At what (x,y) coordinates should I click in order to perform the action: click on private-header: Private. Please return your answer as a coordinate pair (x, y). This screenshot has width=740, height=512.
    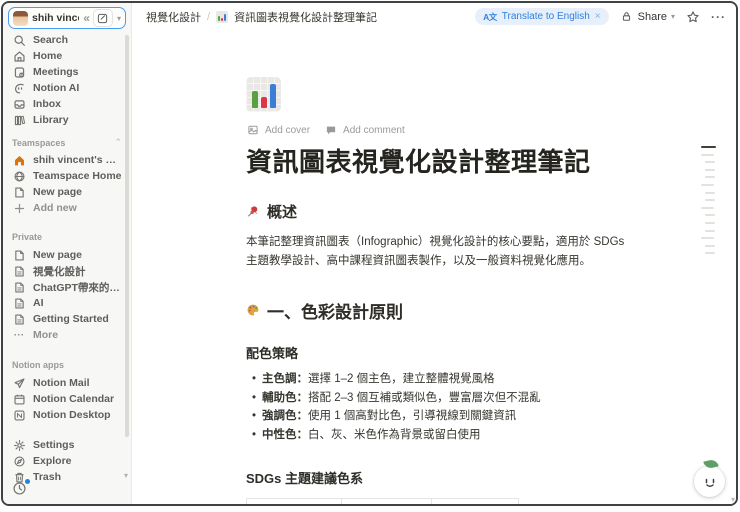
    Looking at the image, I should click on (67, 236).